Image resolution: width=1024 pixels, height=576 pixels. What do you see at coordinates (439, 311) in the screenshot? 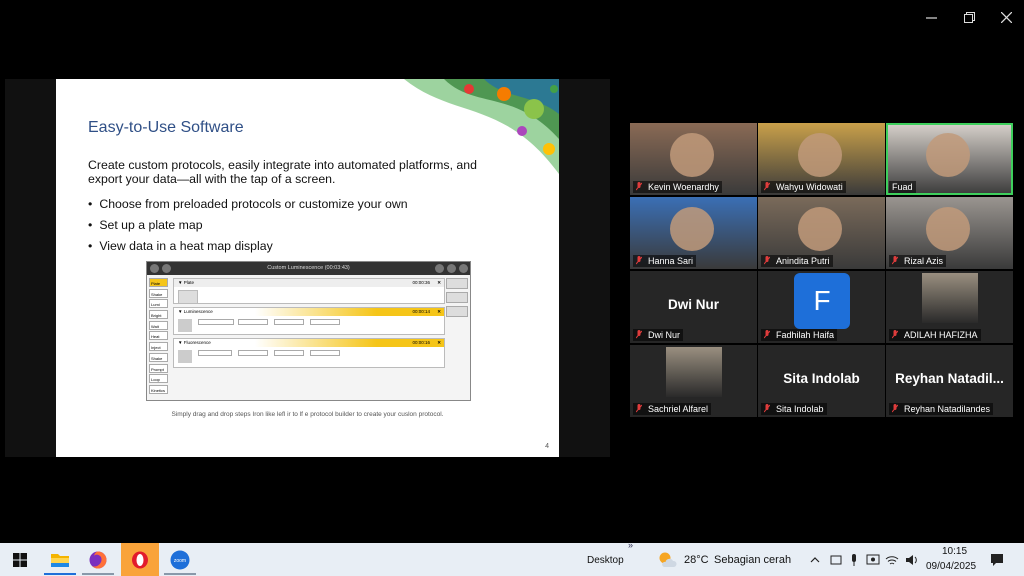
I see `section-close-icon: ✕` at bounding box center [439, 311].